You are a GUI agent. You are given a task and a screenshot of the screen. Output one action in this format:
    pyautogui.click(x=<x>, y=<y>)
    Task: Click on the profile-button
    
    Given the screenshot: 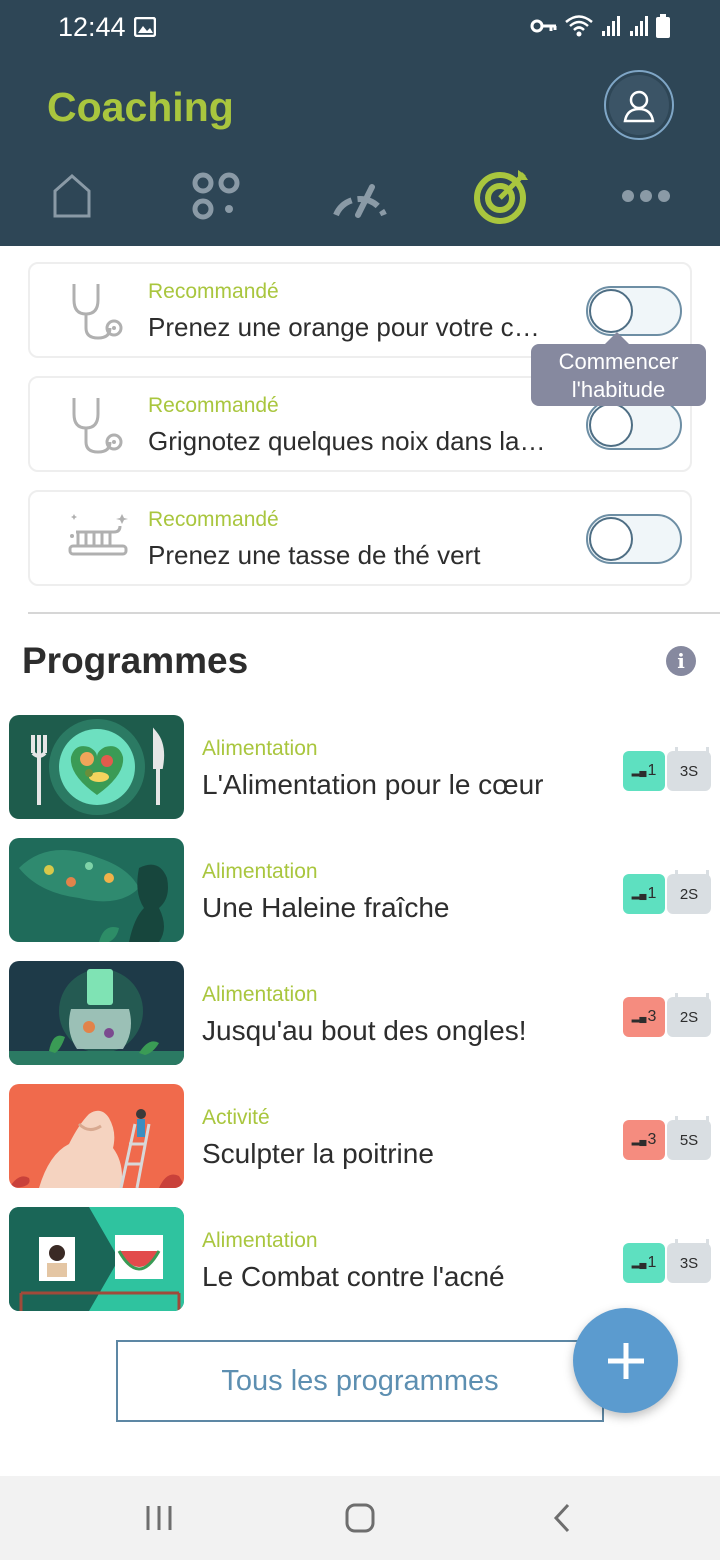 What is the action you would take?
    pyautogui.click(x=639, y=105)
    